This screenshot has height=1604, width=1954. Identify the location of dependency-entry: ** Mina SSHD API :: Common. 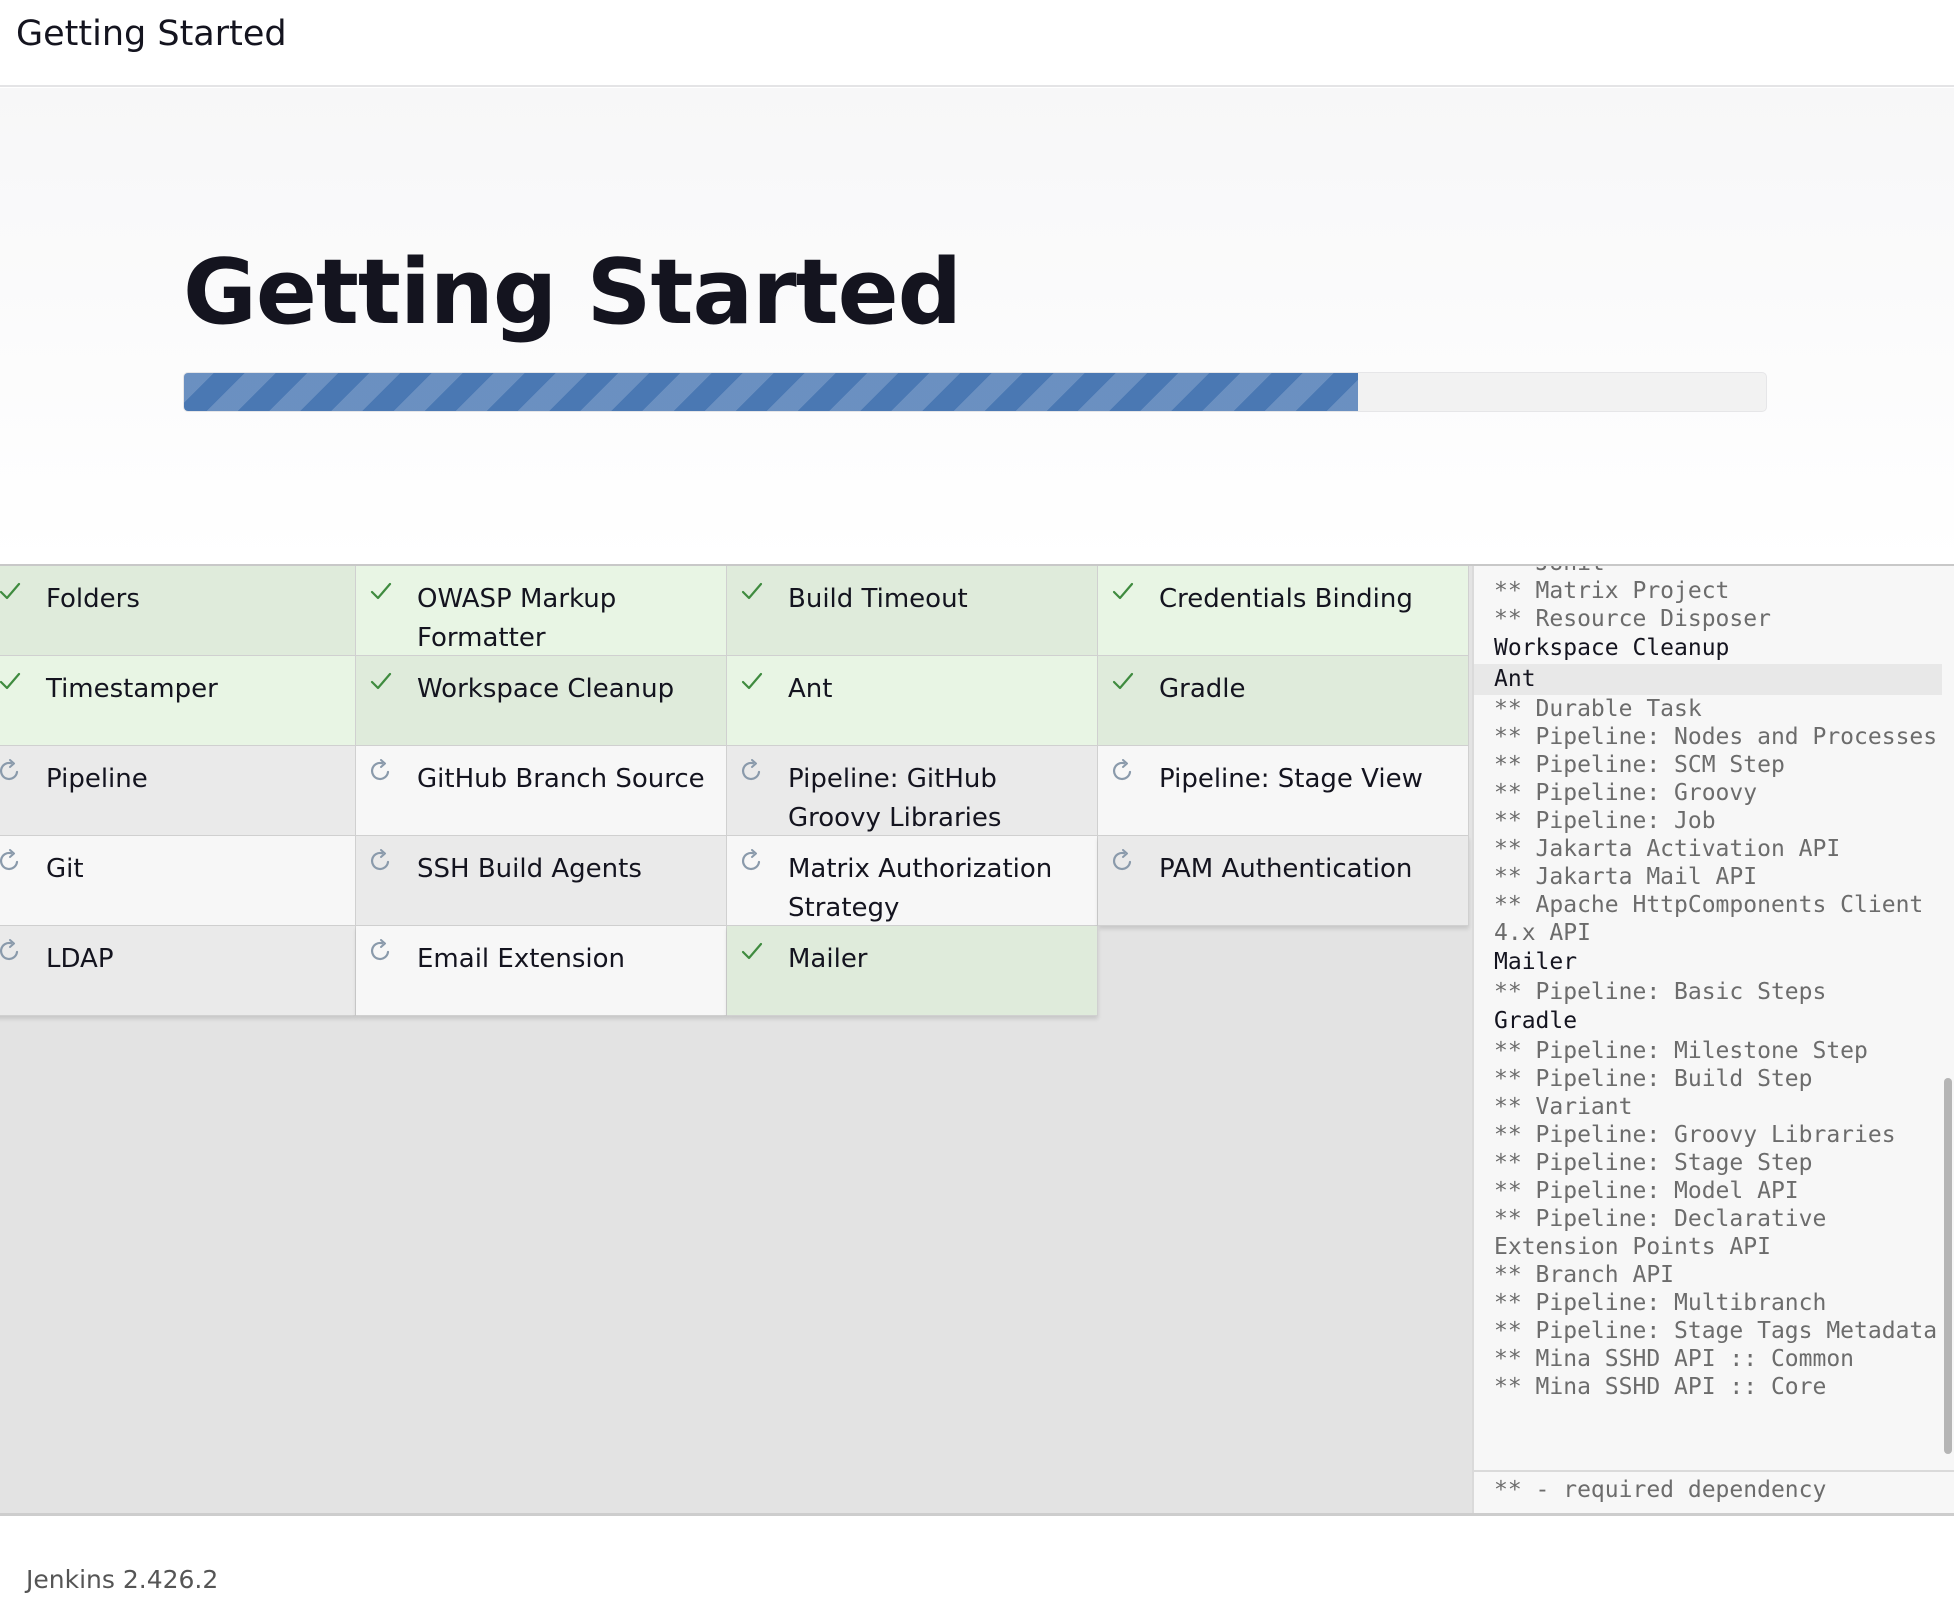
(1674, 1359).